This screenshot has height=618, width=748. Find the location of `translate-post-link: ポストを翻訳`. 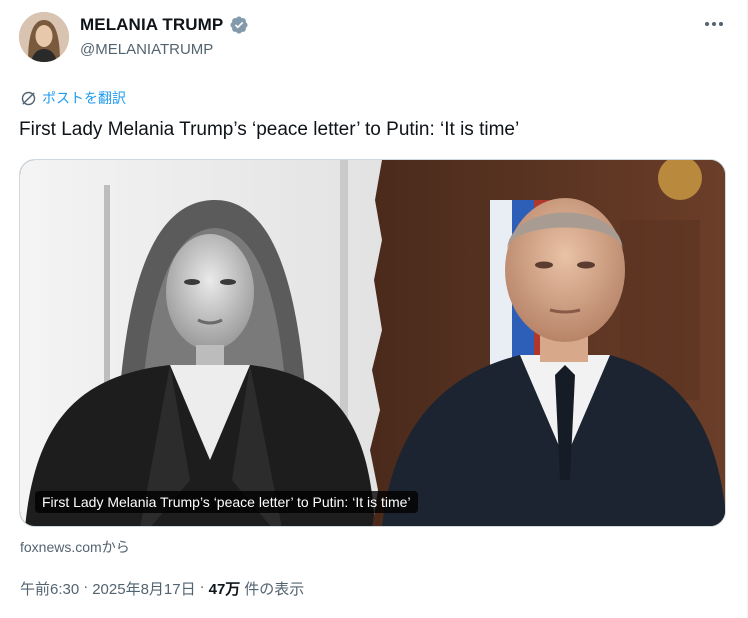

translate-post-link: ポストを翻訳 is located at coordinates (73, 98).